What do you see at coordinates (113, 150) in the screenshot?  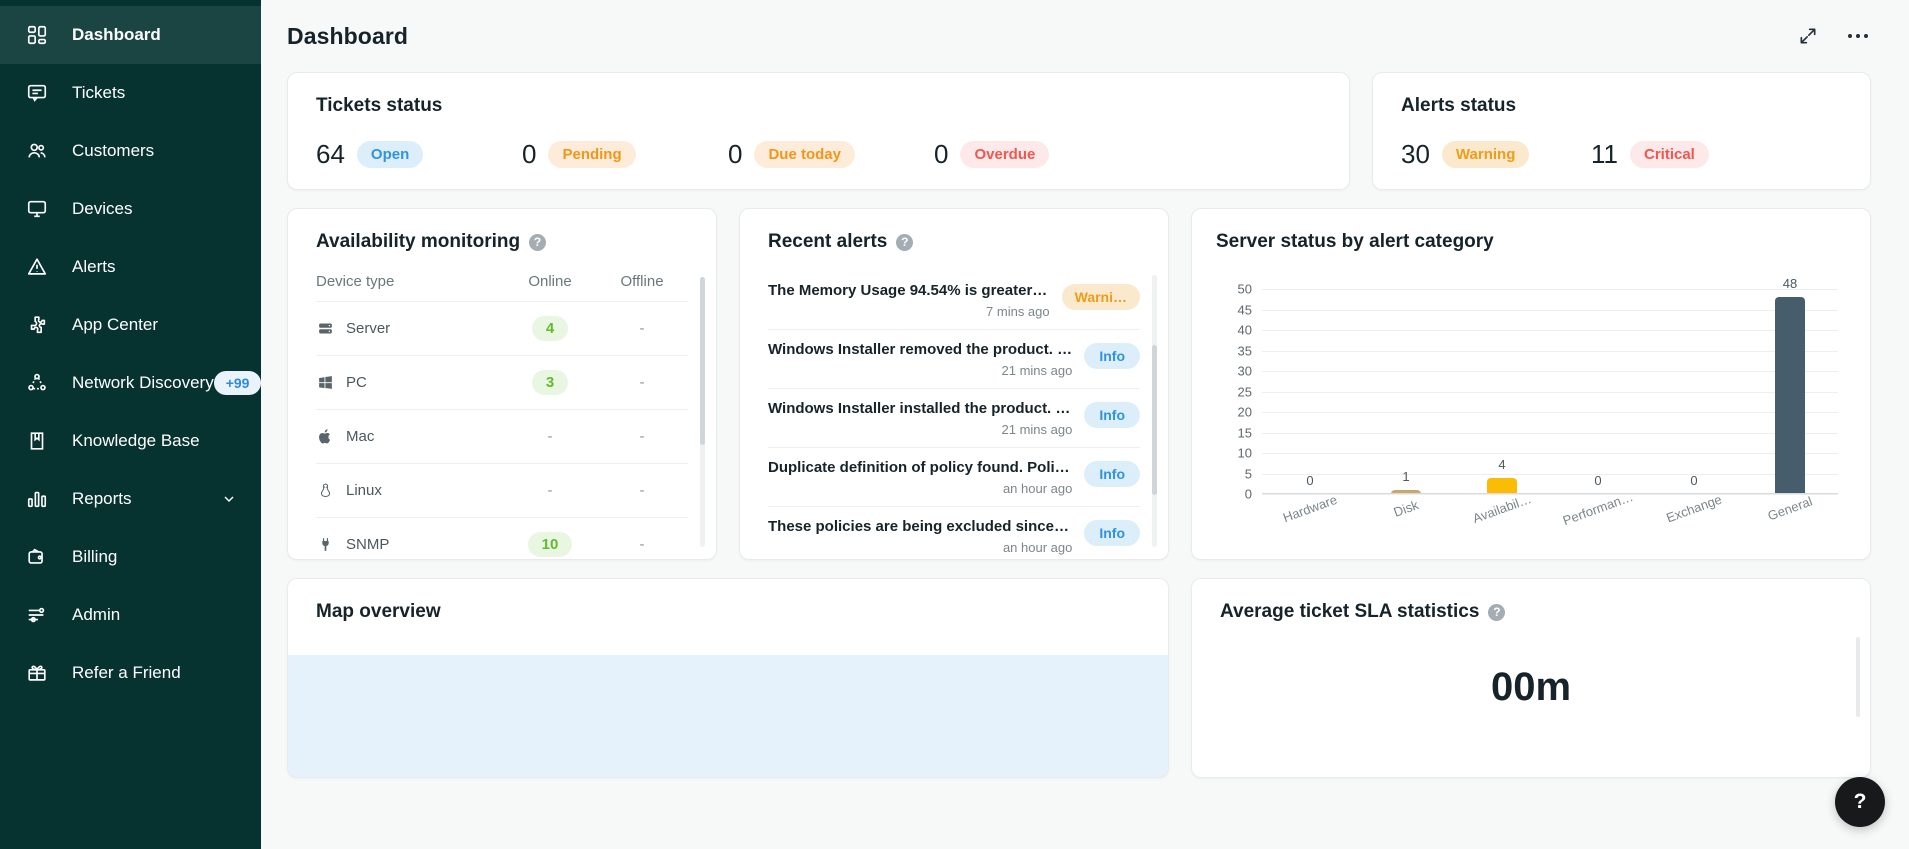 I see `sidebar-item-label: Customers` at bounding box center [113, 150].